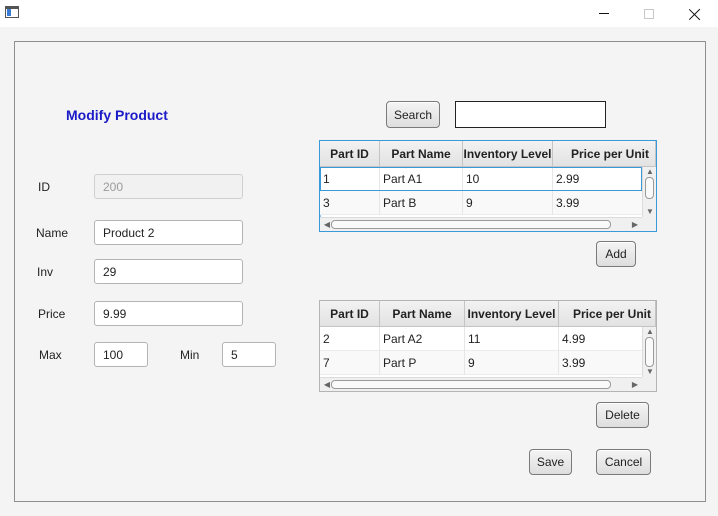 The width and height of the screenshot is (718, 516). Describe the element at coordinates (512, 339) in the screenshot. I see `cell-inventory-level: 11` at that location.